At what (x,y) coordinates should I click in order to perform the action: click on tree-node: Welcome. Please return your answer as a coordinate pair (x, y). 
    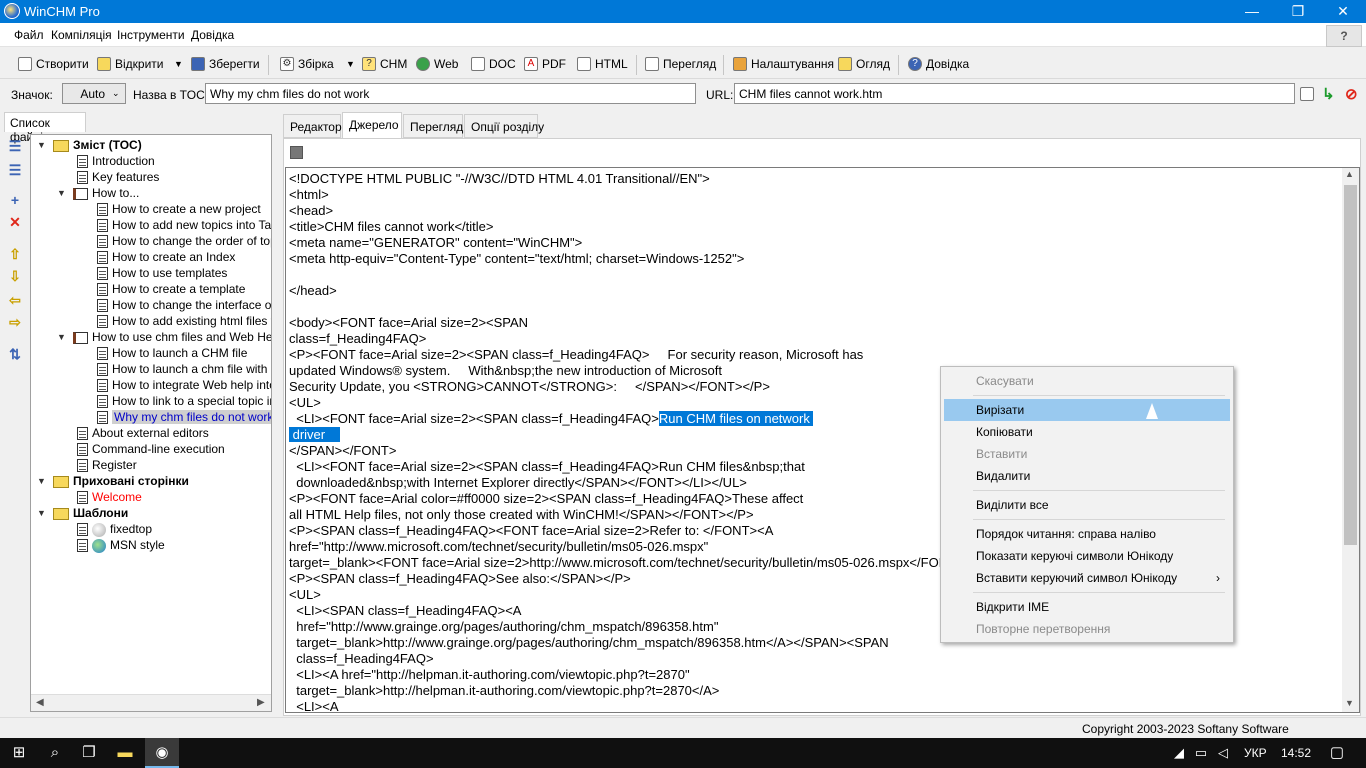
    Looking at the image, I should click on (109, 497).